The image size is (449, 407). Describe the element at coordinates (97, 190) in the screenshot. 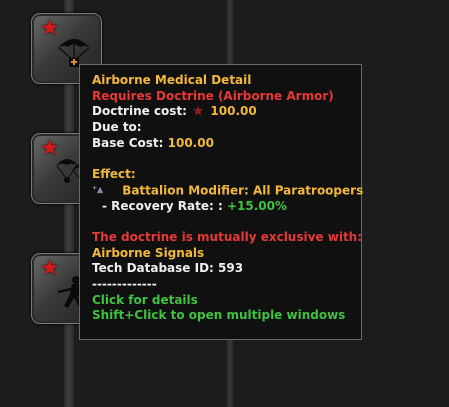

I see `battalion-modifier-icon: ⁺⩓` at that location.